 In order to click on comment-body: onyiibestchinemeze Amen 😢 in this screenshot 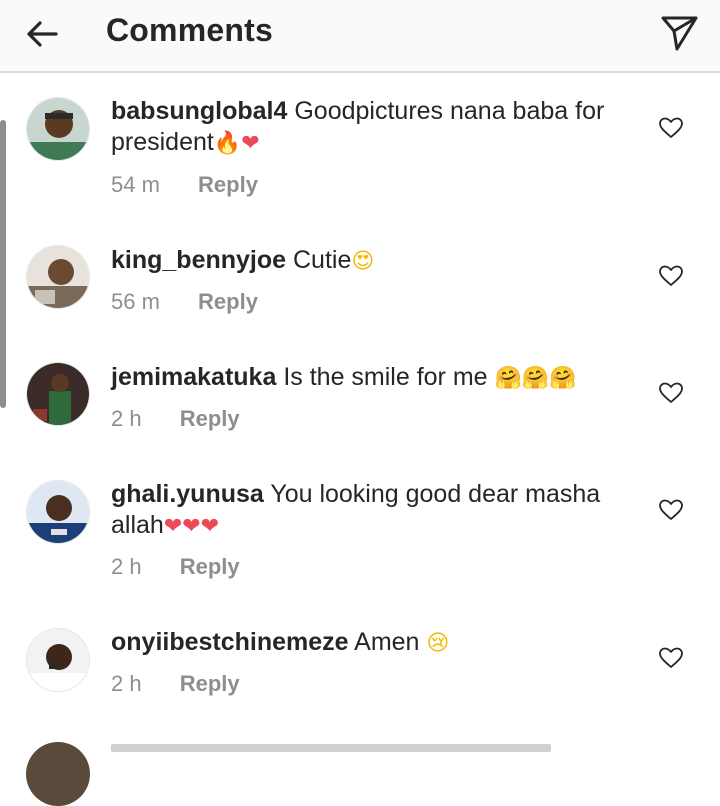, I will do `click(371, 643)`.